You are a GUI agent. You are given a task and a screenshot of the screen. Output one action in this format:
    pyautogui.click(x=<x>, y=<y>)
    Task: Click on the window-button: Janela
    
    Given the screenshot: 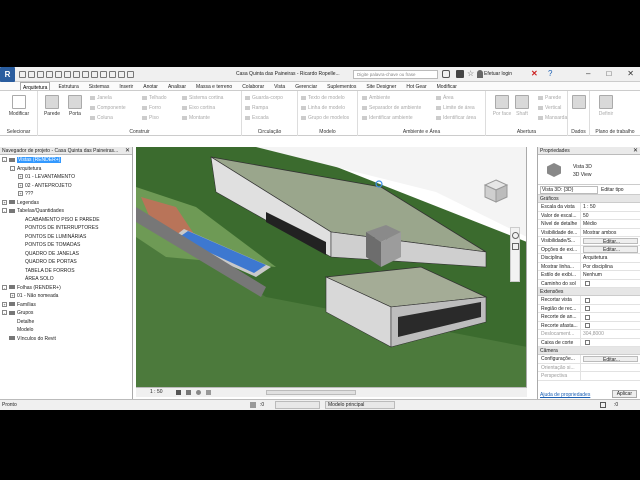 What is the action you would take?
    pyautogui.click(x=101, y=98)
    